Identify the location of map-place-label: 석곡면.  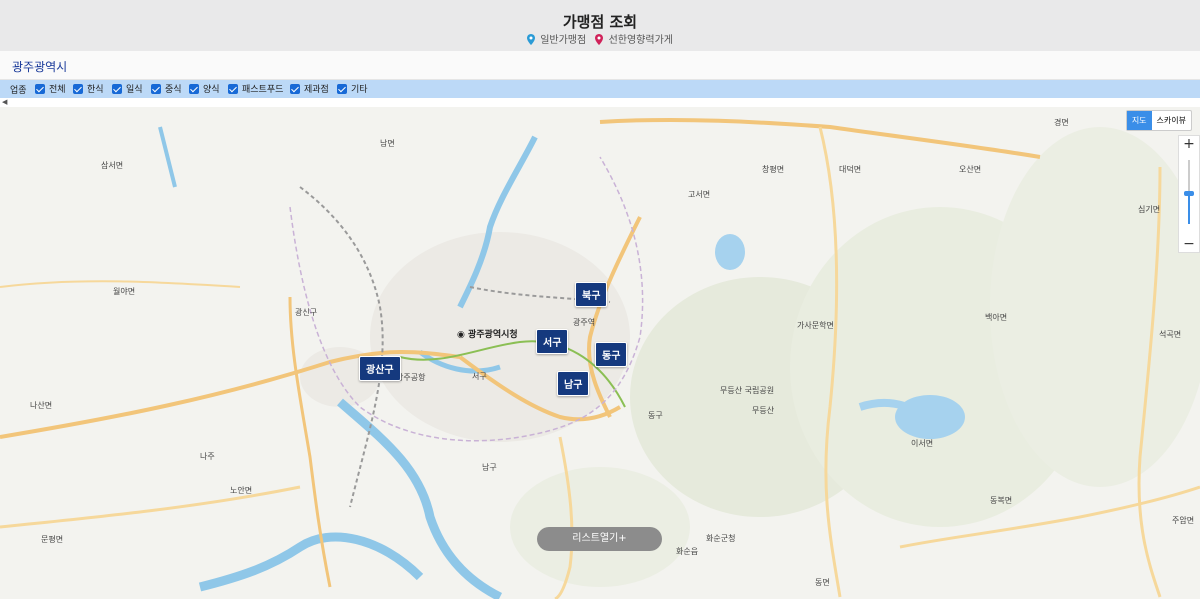
(1170, 334).